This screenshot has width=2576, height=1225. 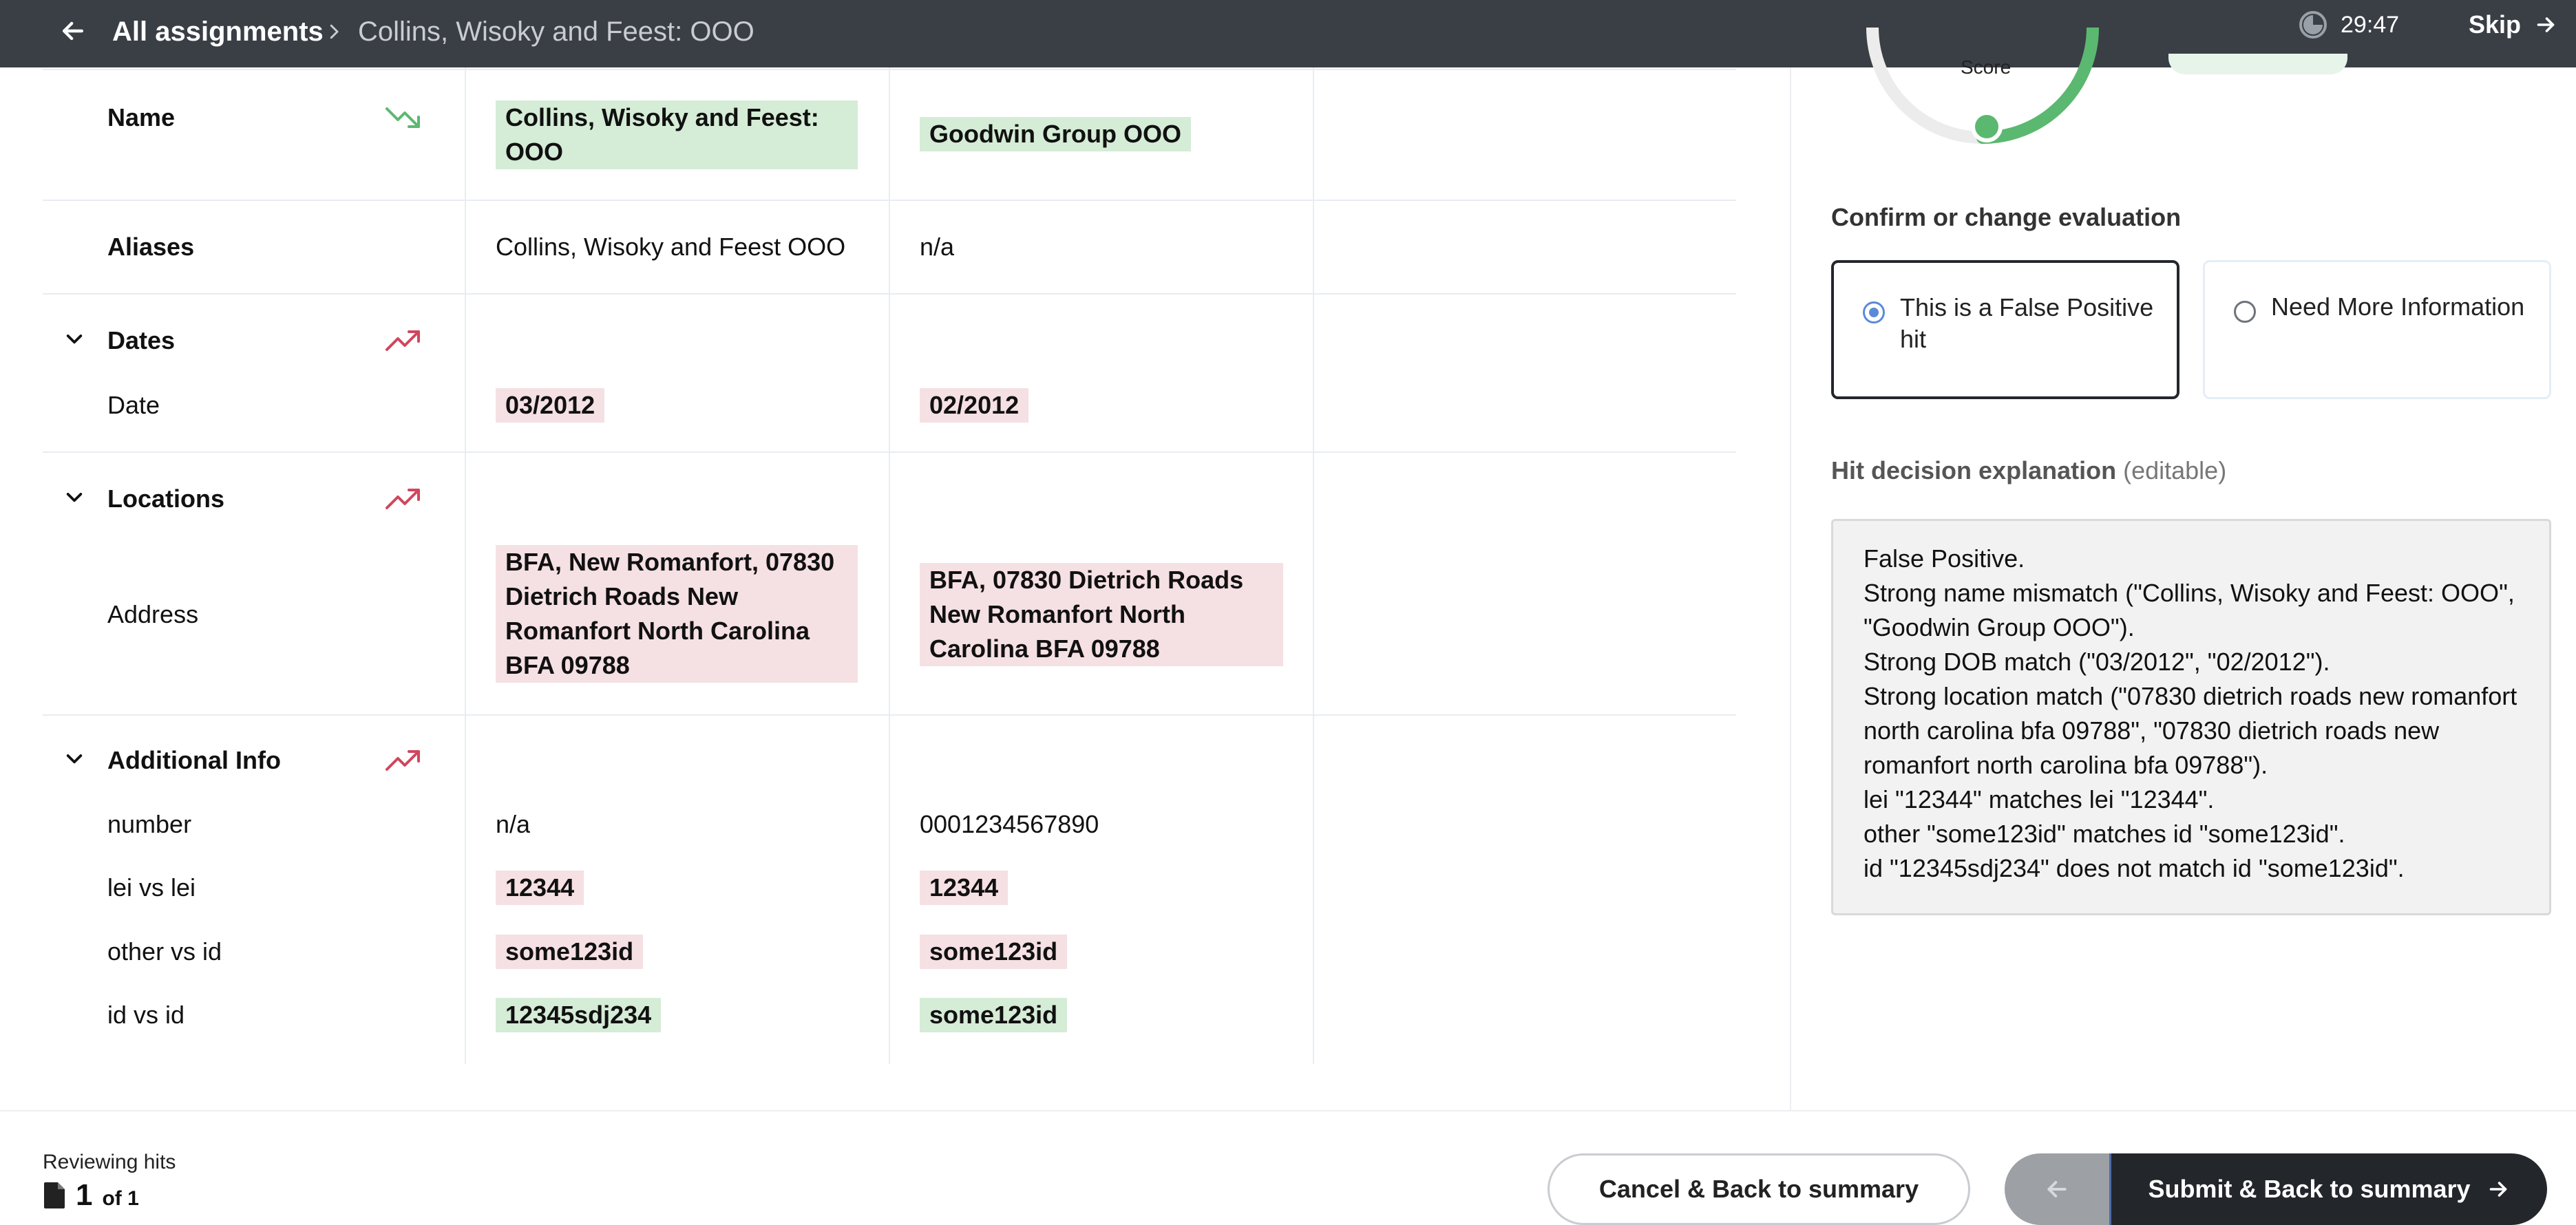 I want to click on row-label-other-id: other vs id, so click(x=165, y=952).